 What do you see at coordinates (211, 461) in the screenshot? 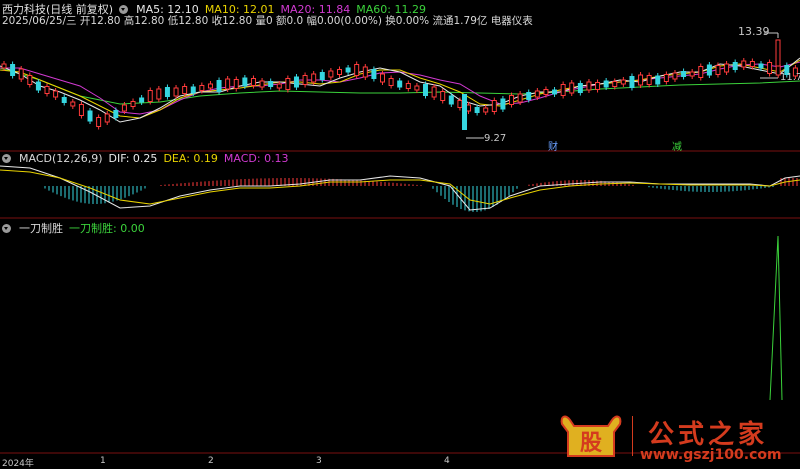
I see `date-tick: 2` at bounding box center [211, 461].